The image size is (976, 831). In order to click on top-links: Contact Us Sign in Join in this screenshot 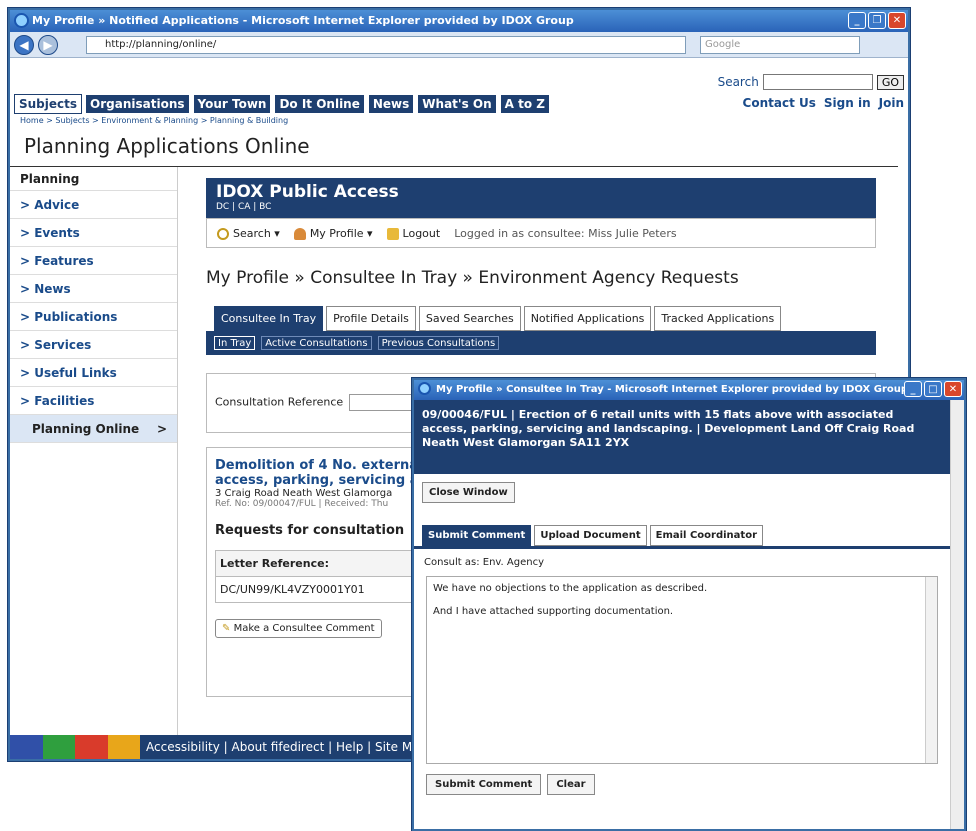, I will do `click(823, 103)`.